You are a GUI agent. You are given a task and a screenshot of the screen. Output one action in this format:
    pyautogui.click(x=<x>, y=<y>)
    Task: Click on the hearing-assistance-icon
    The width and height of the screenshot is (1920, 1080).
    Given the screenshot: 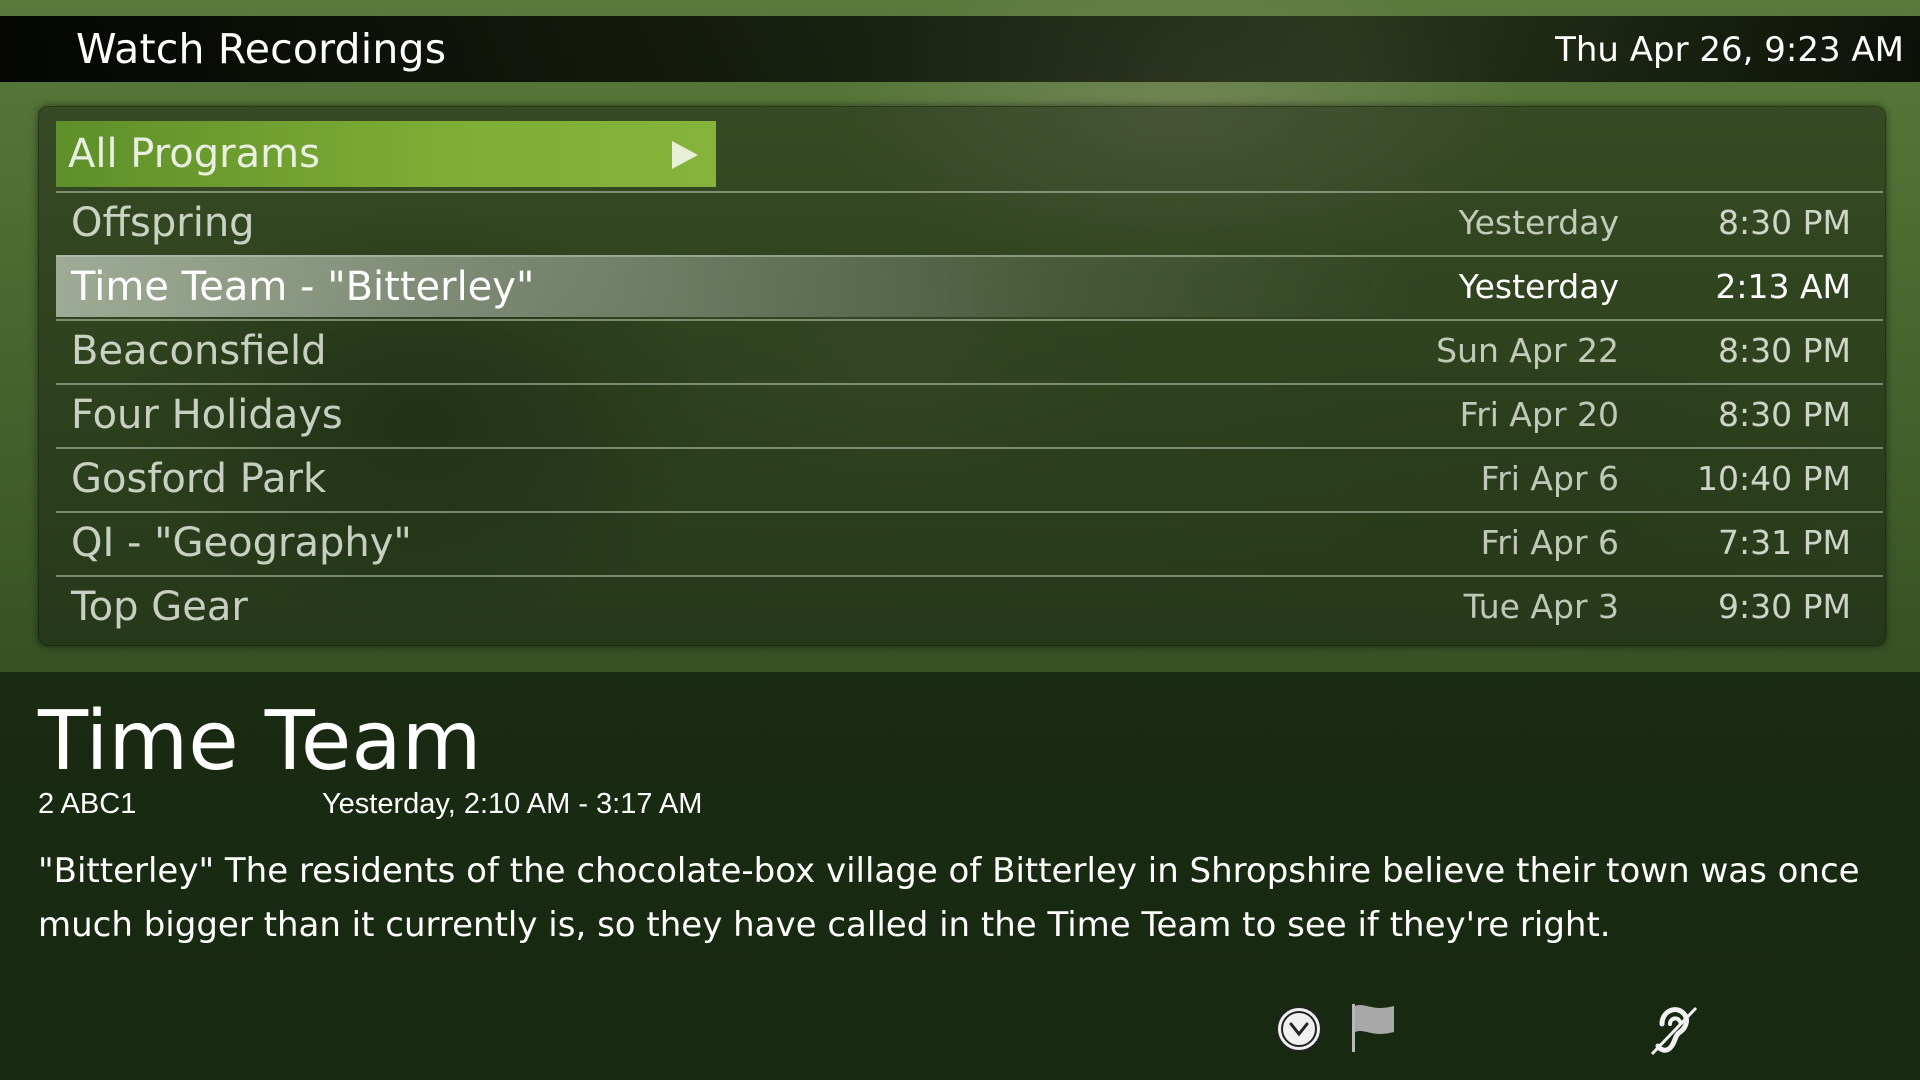 What is the action you would take?
    pyautogui.click(x=1674, y=1031)
    